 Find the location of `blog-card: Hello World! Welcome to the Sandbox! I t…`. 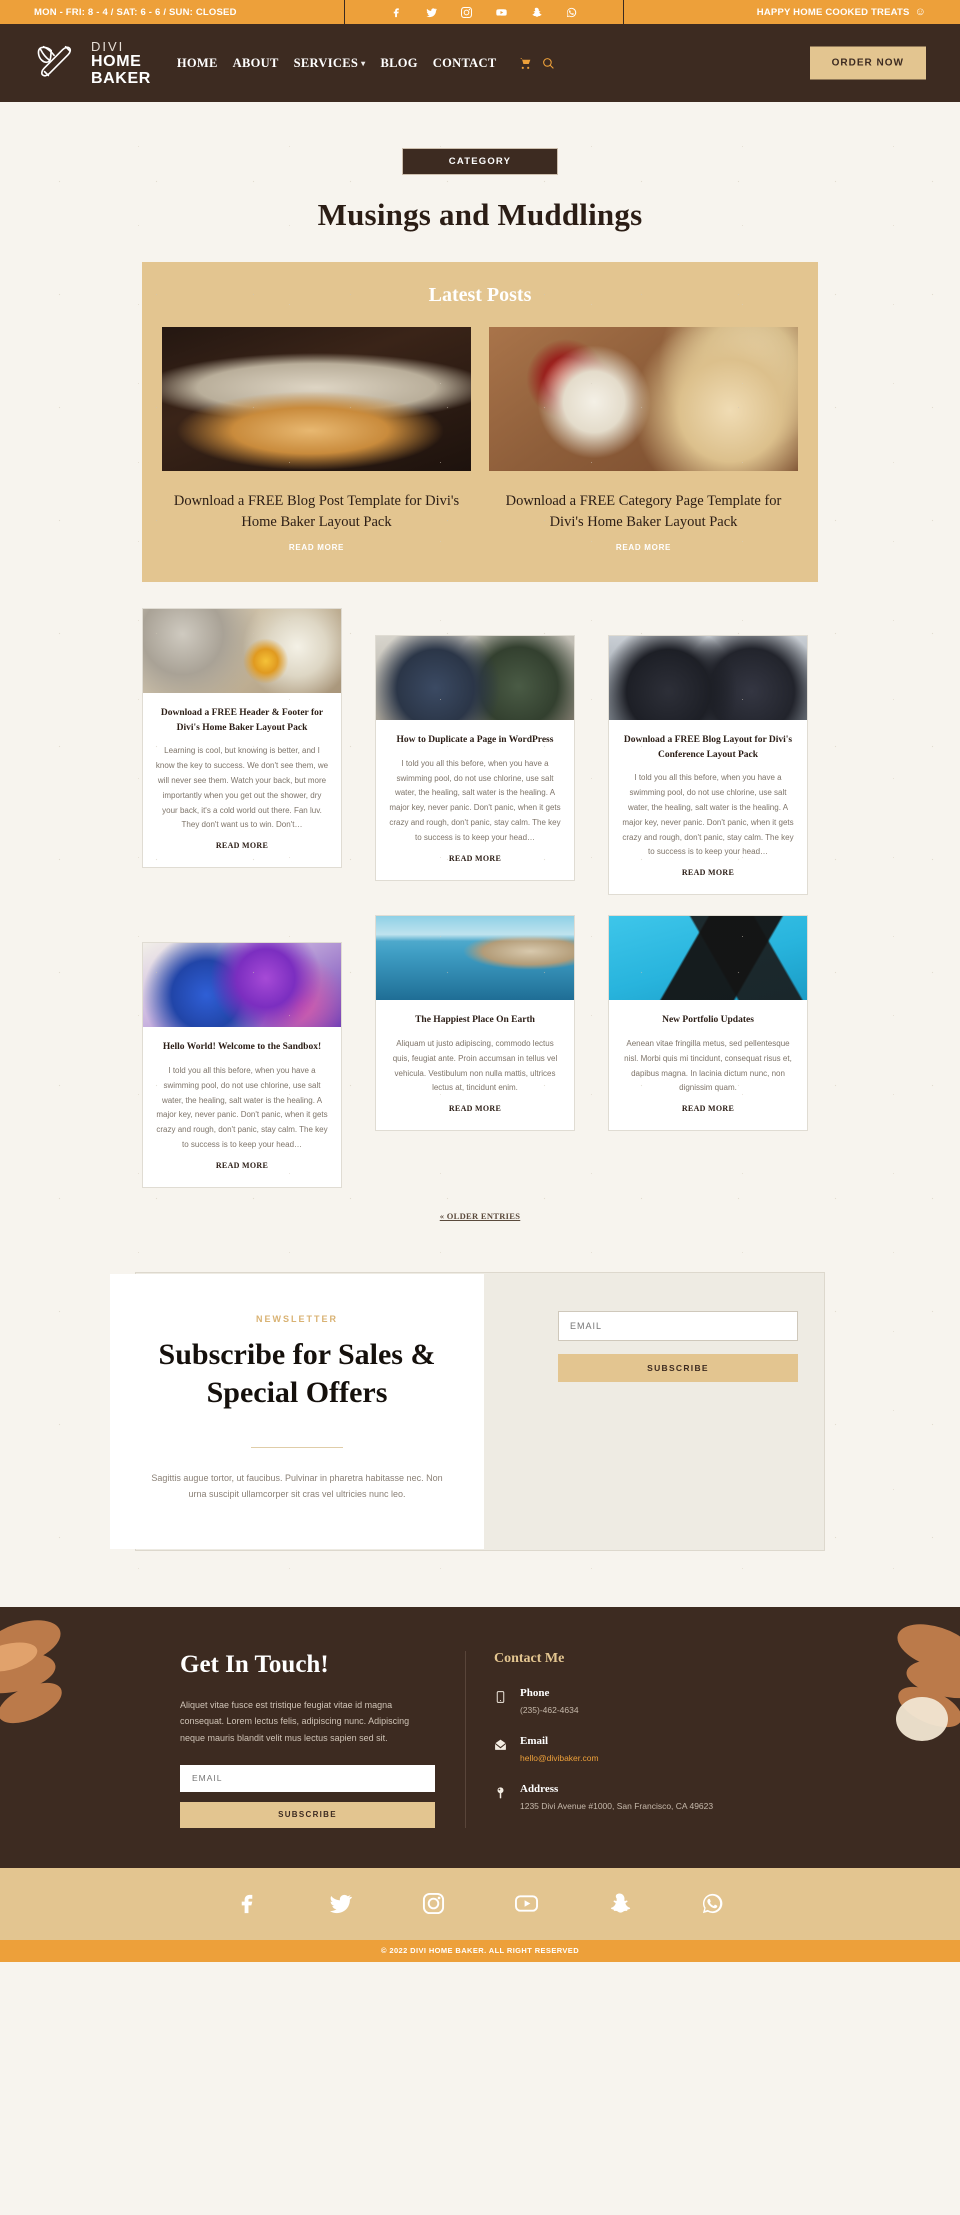

blog-card: Hello World! Welcome to the Sandbox! I t… is located at coordinates (242, 1065).